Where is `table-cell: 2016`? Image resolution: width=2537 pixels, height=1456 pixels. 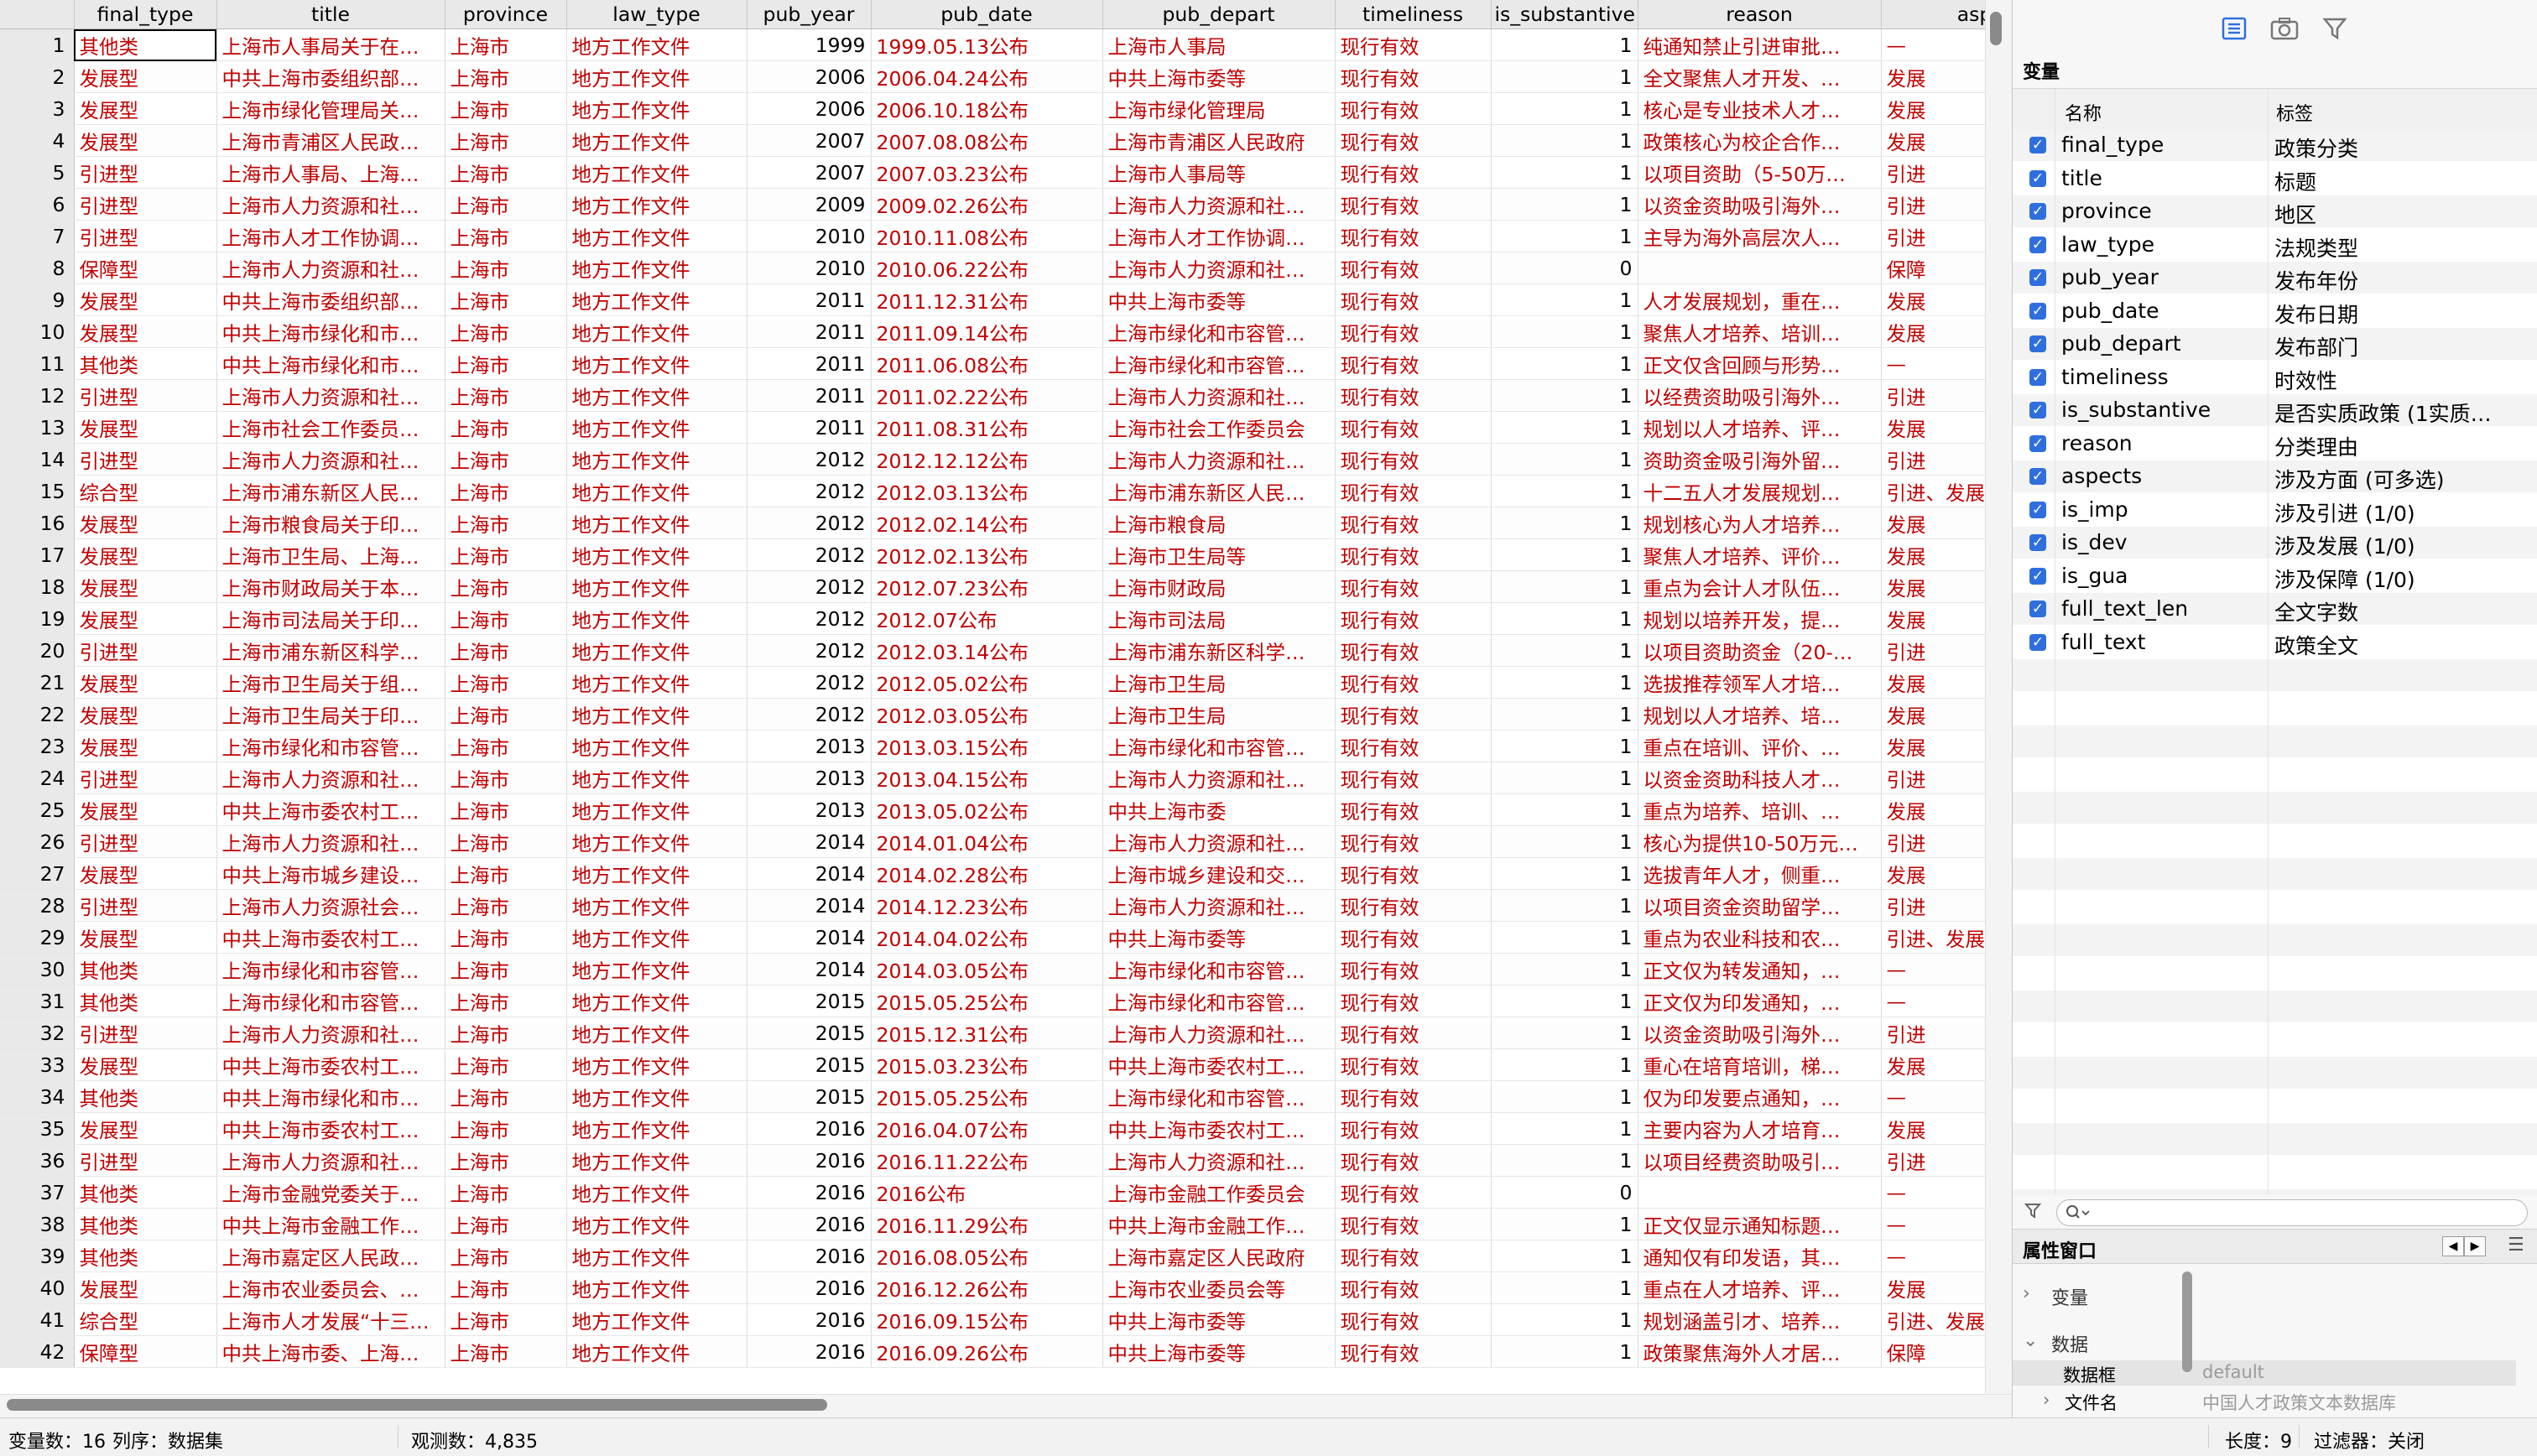
table-cell: 2016 is located at coordinates (809, 1192).